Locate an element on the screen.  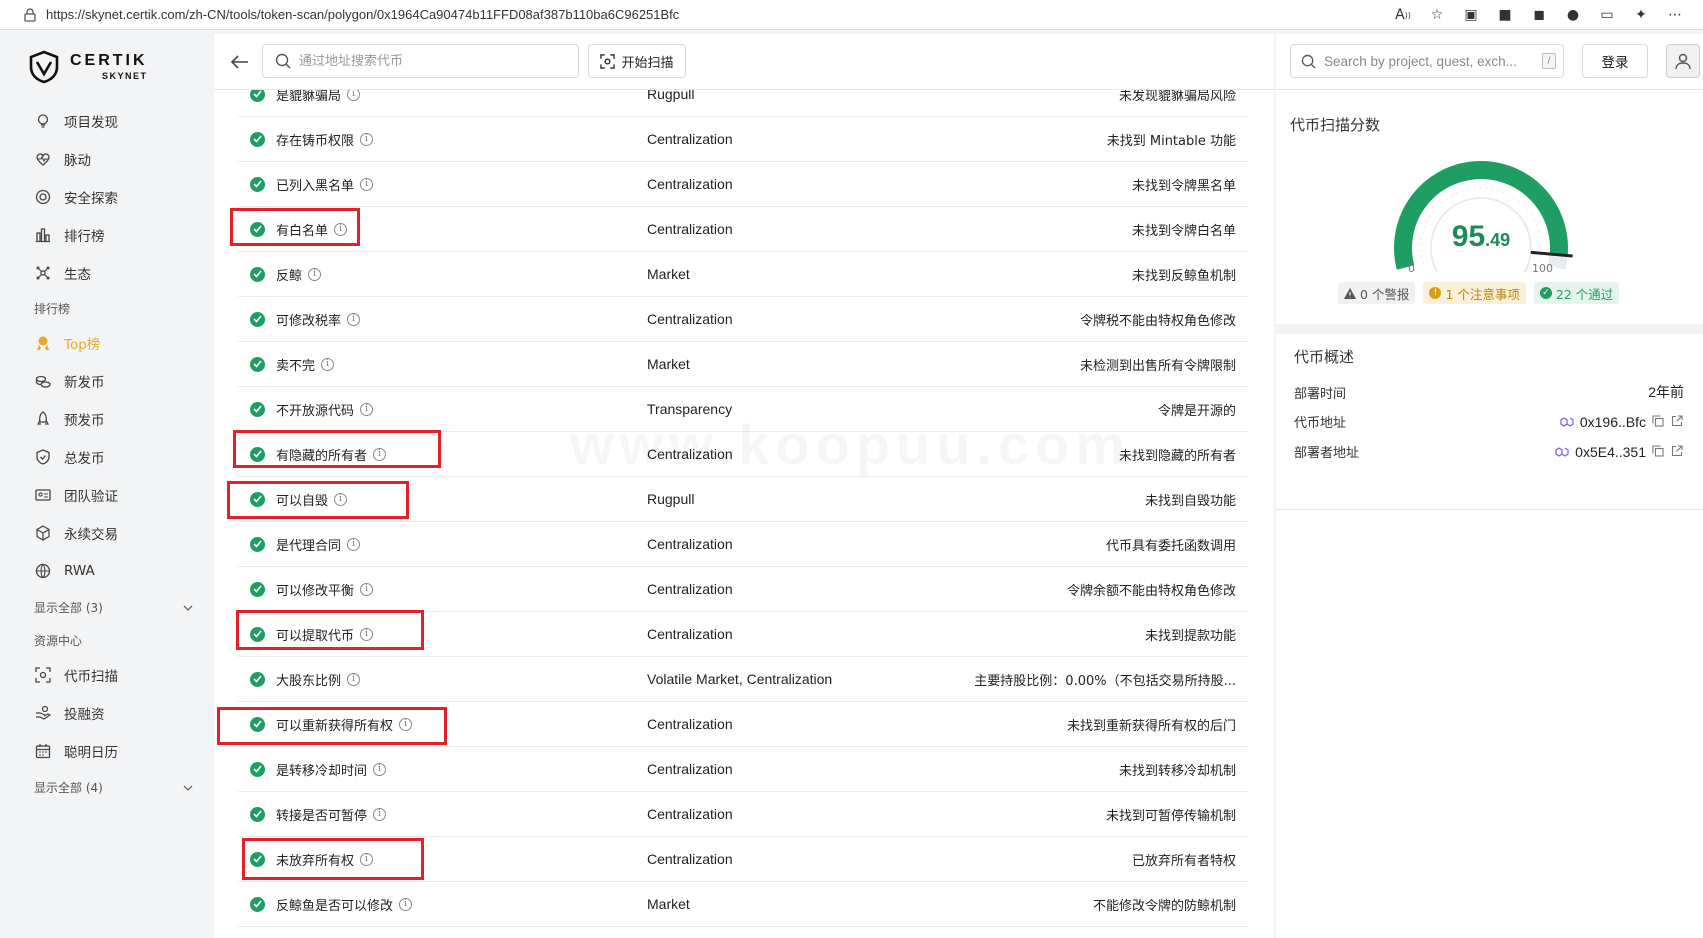
attention-badge: ! 1 个注意事项 is located at coordinates (1474, 293).